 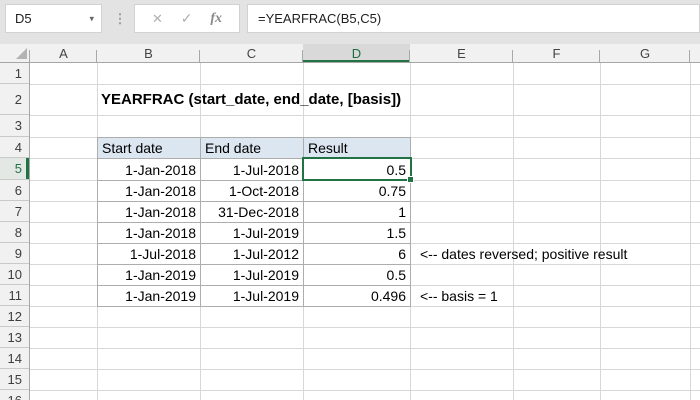 I want to click on table-row: 1-Jan-2018 1-Jul-2019 1.5, so click(x=254, y=233).